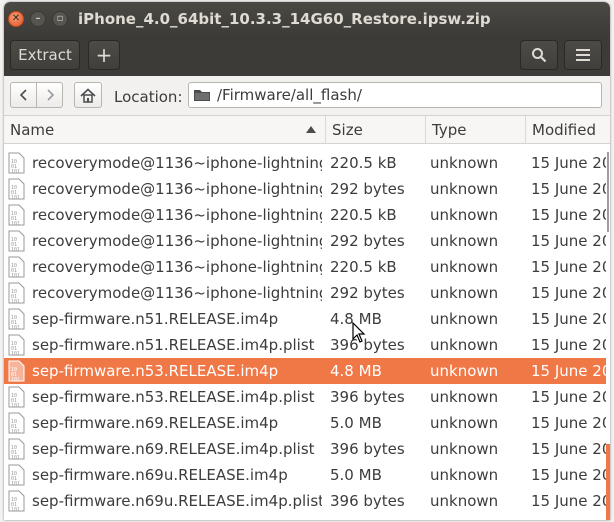  I want to click on hamburger-menu-icon, so click(583, 55).